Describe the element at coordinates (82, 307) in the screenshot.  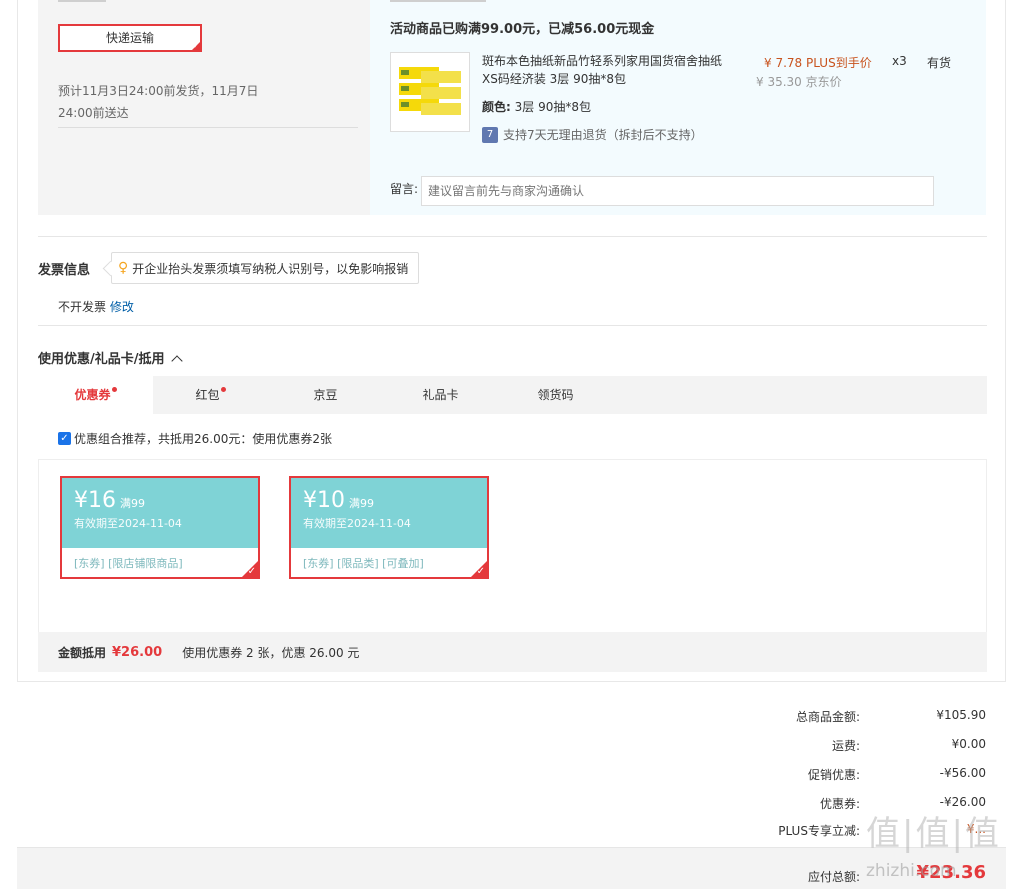
I see `invoice-status-text: 不开发票` at that location.